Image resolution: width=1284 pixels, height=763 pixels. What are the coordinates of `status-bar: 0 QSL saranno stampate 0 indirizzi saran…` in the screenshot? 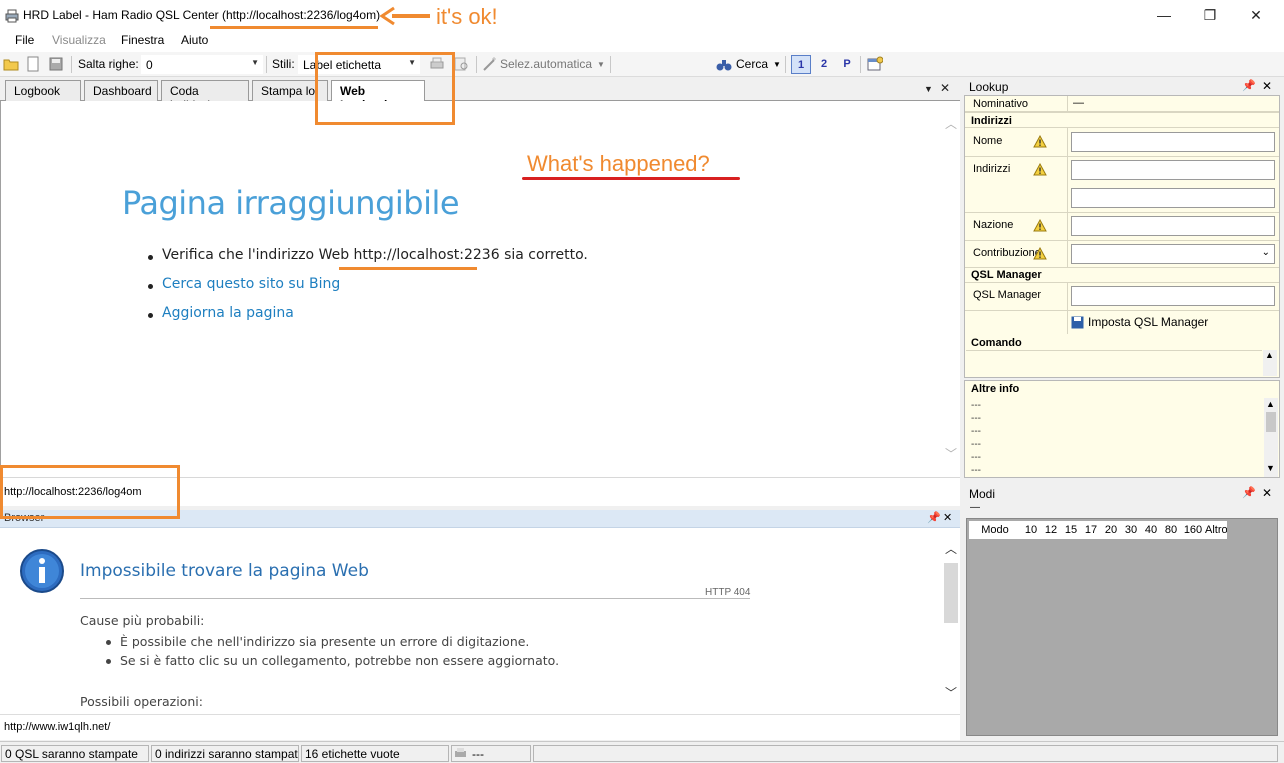 It's located at (642, 752).